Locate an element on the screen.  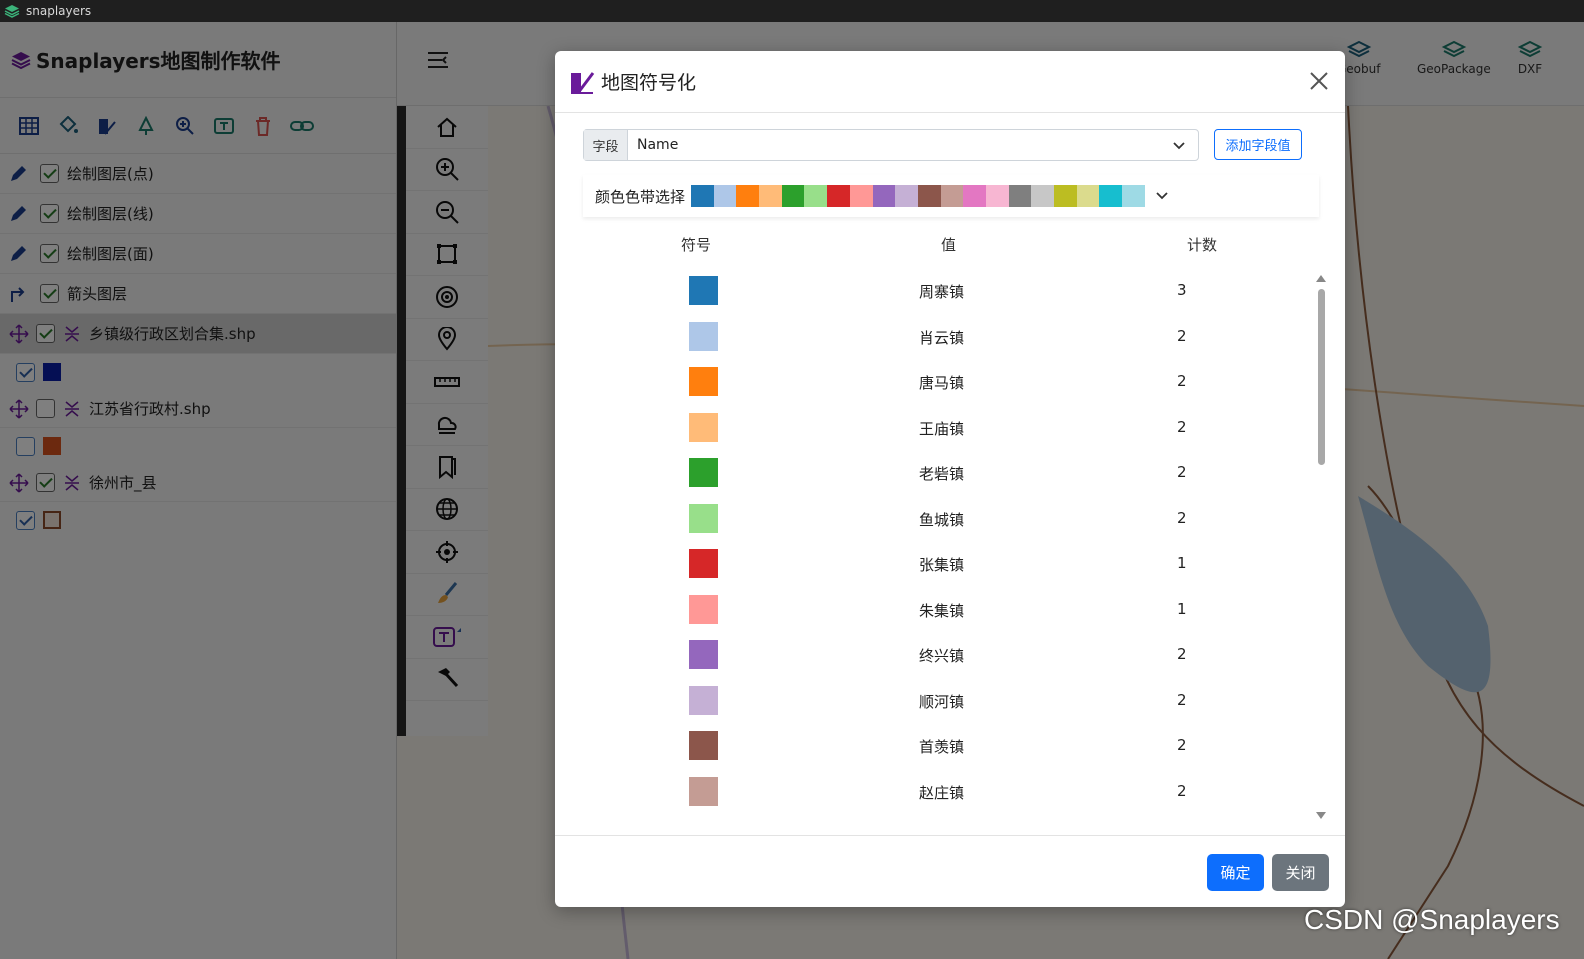
row-value: 周寨镇 is located at coordinates (942, 292).